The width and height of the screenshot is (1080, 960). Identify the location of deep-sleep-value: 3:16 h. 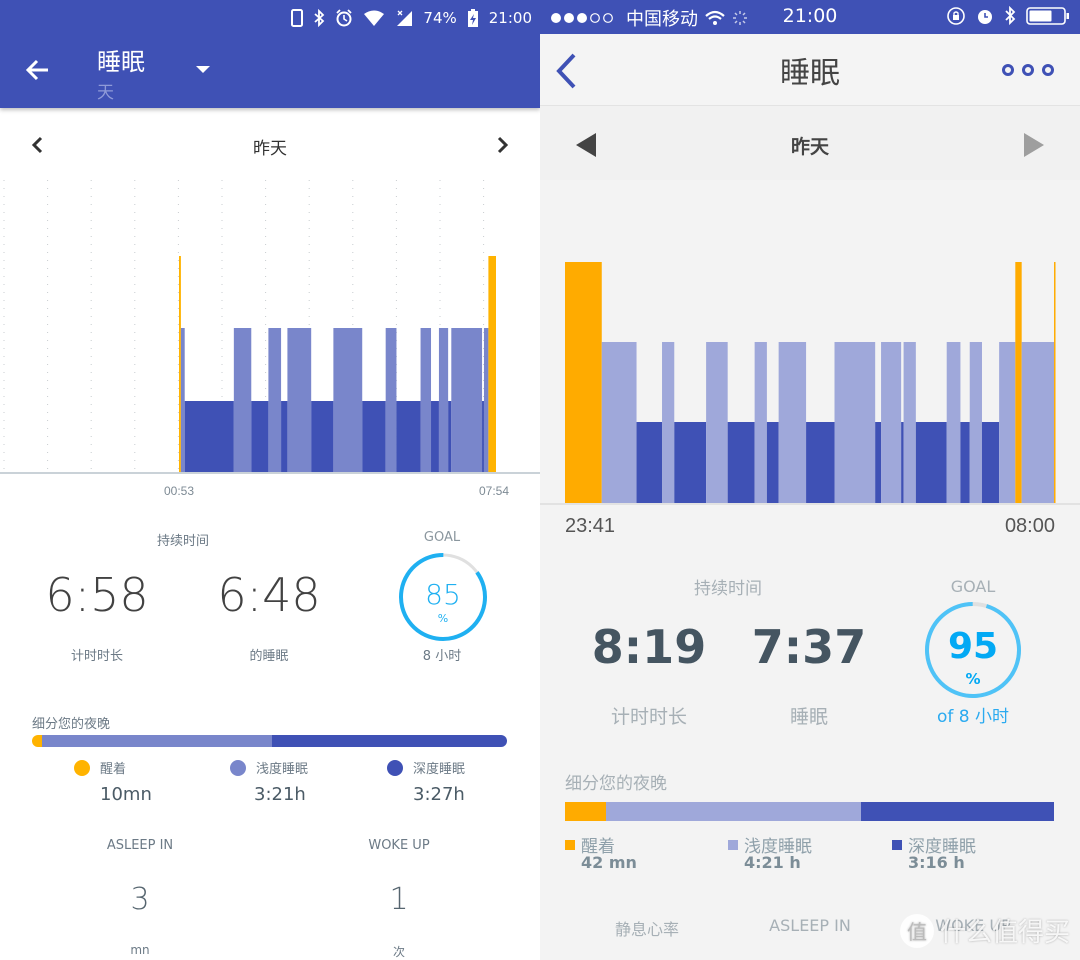
(936, 862).